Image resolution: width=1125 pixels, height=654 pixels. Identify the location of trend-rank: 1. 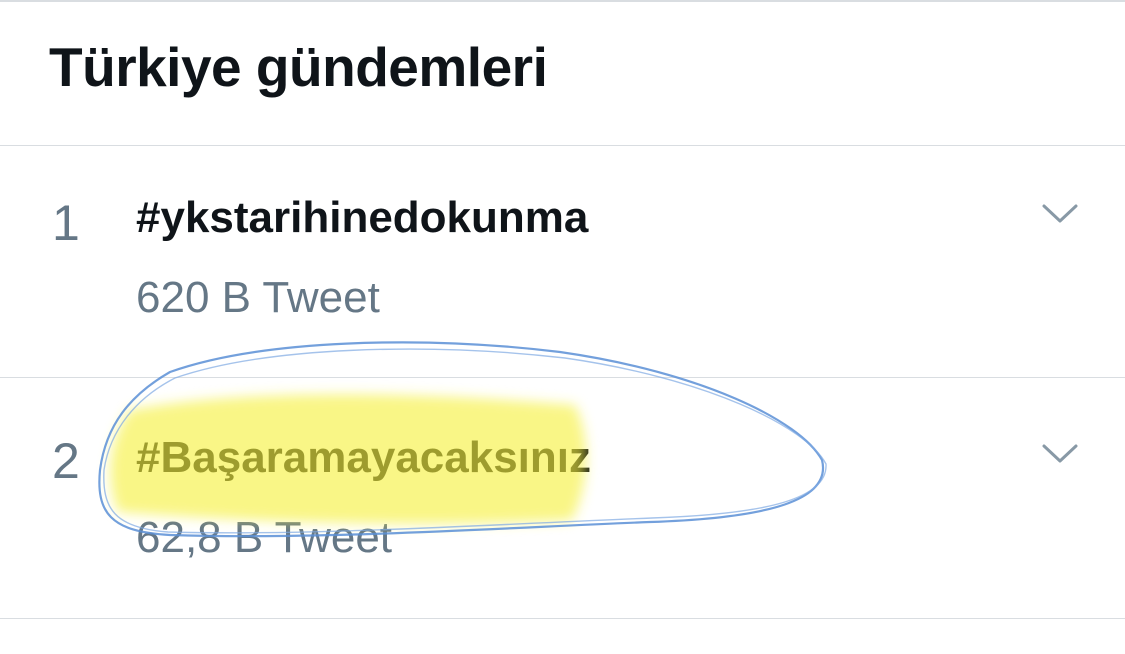
(66, 223).